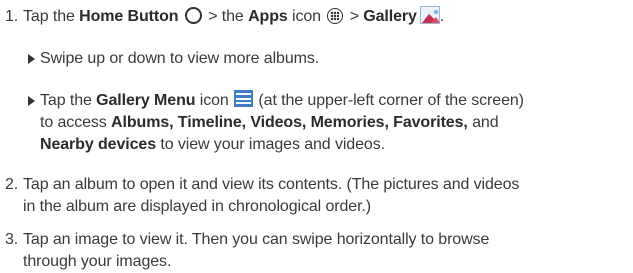 This screenshot has height=273, width=633. Describe the element at coordinates (97, 261) in the screenshot. I see `step-3-line-2: through your images.` at that location.